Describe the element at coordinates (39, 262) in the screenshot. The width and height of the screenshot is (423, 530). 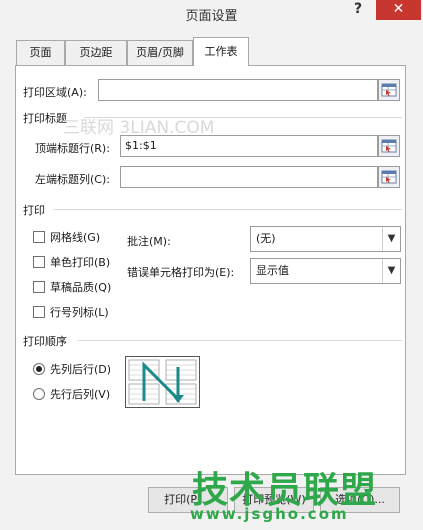
I see `black-white-checkbox` at that location.